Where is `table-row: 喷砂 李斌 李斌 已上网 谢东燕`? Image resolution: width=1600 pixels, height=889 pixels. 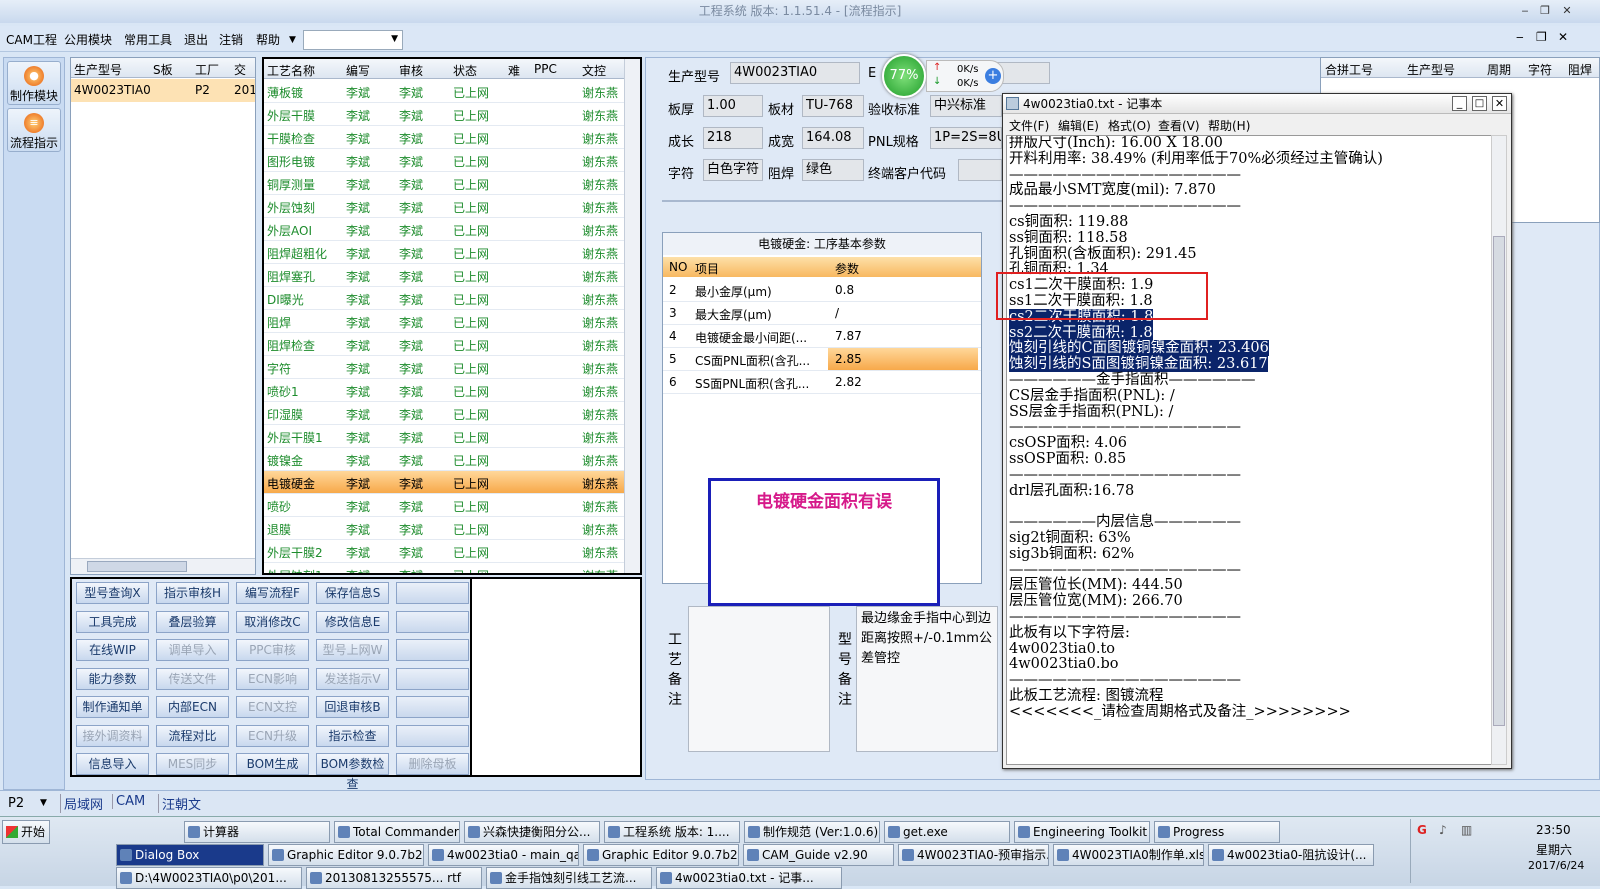
table-row: 喷砂 李斌 李斌 已上网 谢东燕 is located at coordinates (452, 505).